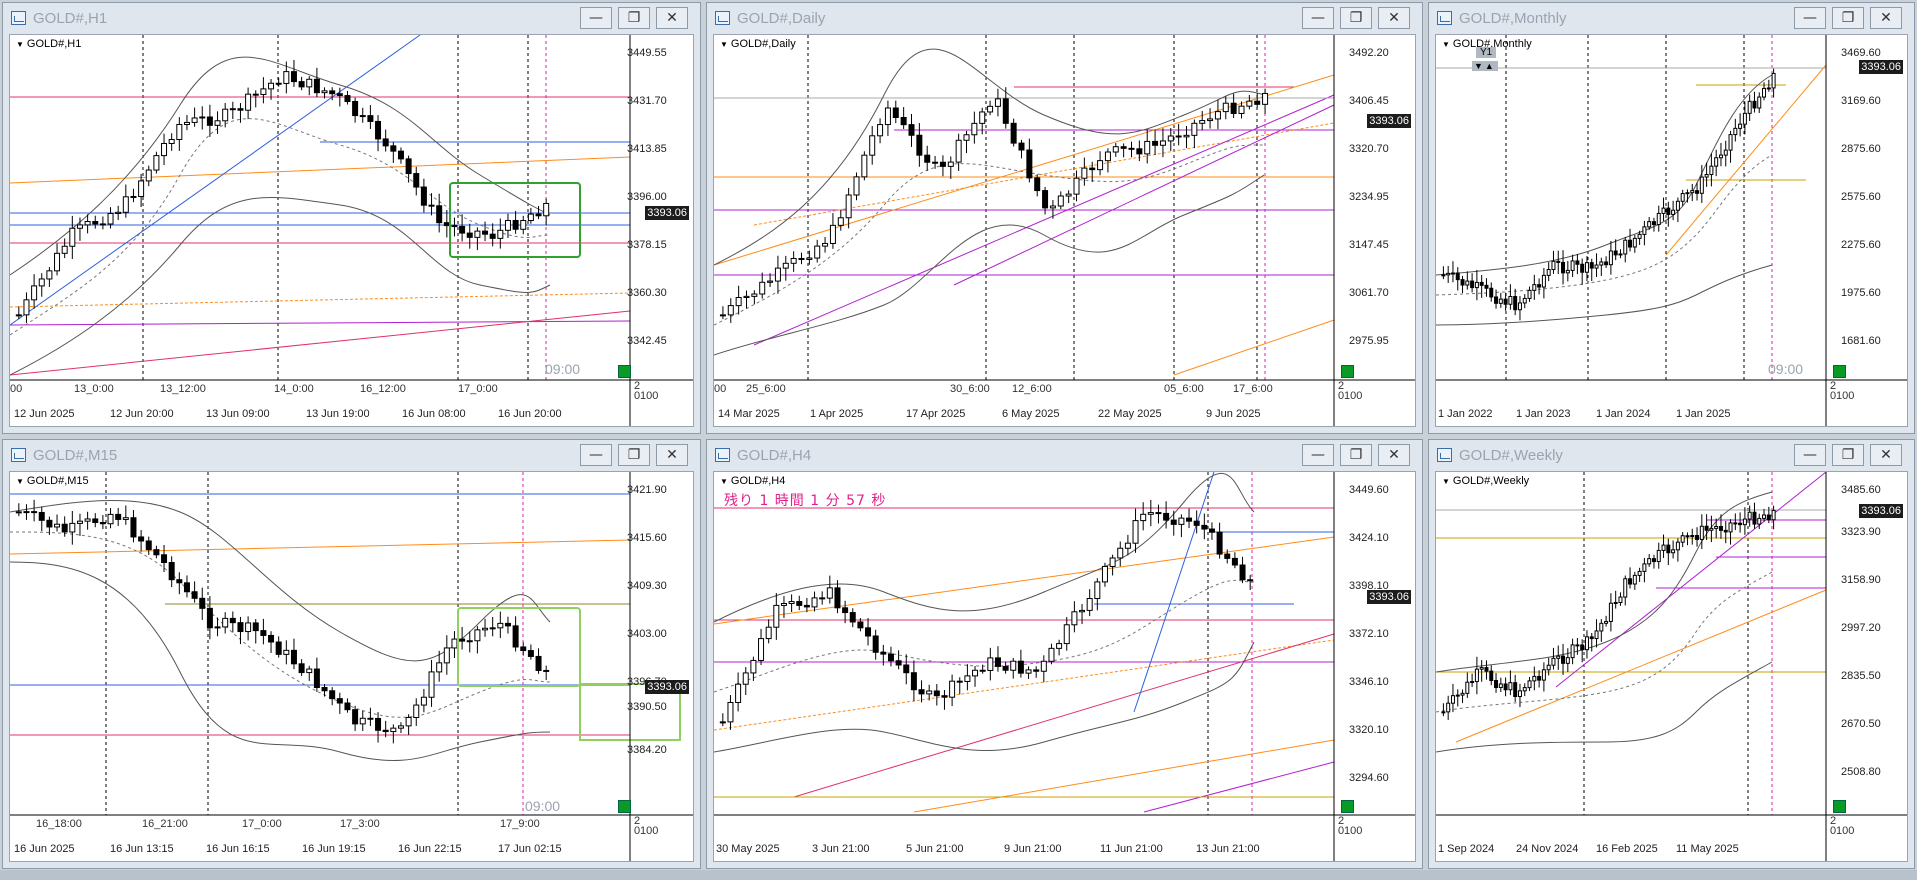 The height and width of the screenshot is (880, 1917). Describe the element at coordinates (1369, 538) in the screenshot. I see `y-tick: 3424.10` at that location.